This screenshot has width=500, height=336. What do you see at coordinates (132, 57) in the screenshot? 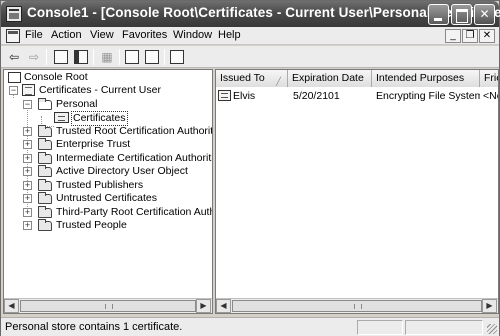
I see `refresh-icon` at bounding box center [132, 57].